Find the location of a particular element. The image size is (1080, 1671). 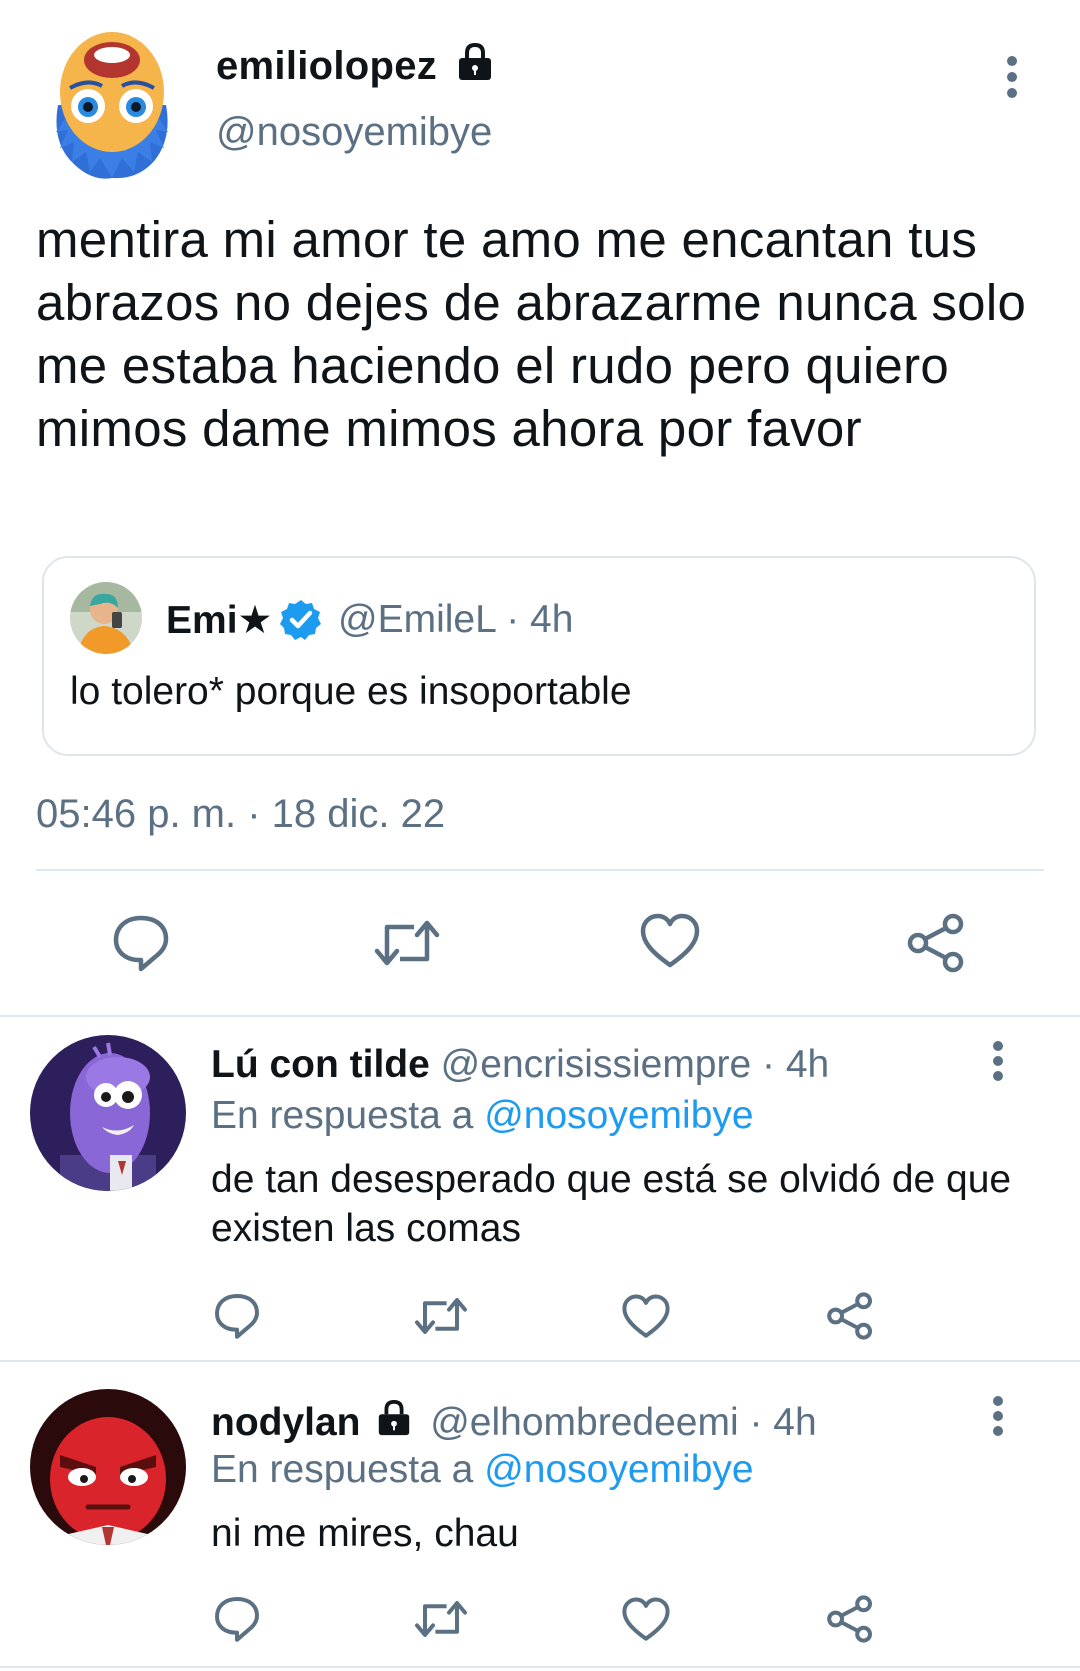

author-display-name: emiliolopez is located at coordinates (326, 66).